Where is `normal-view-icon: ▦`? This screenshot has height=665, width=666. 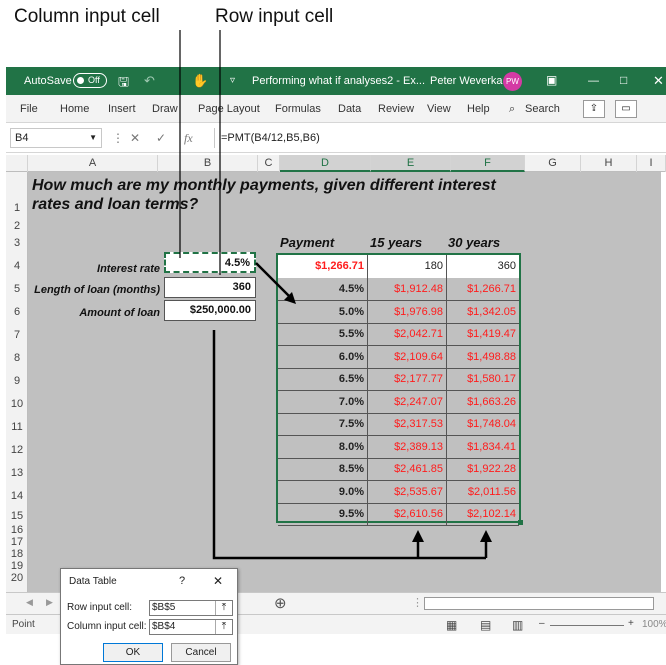 normal-view-icon: ▦ is located at coordinates (451, 625).